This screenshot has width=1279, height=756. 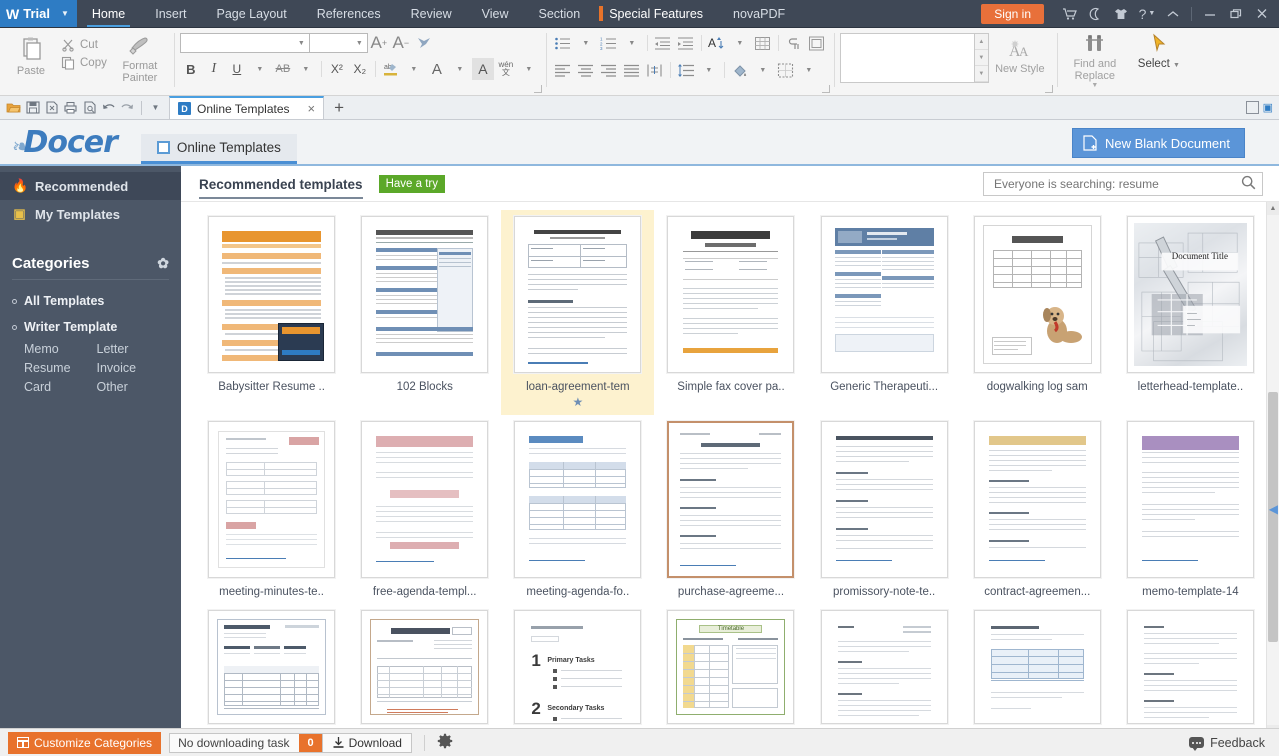 What do you see at coordinates (214, 69) in the screenshot?
I see `italic-button: I` at bounding box center [214, 69].